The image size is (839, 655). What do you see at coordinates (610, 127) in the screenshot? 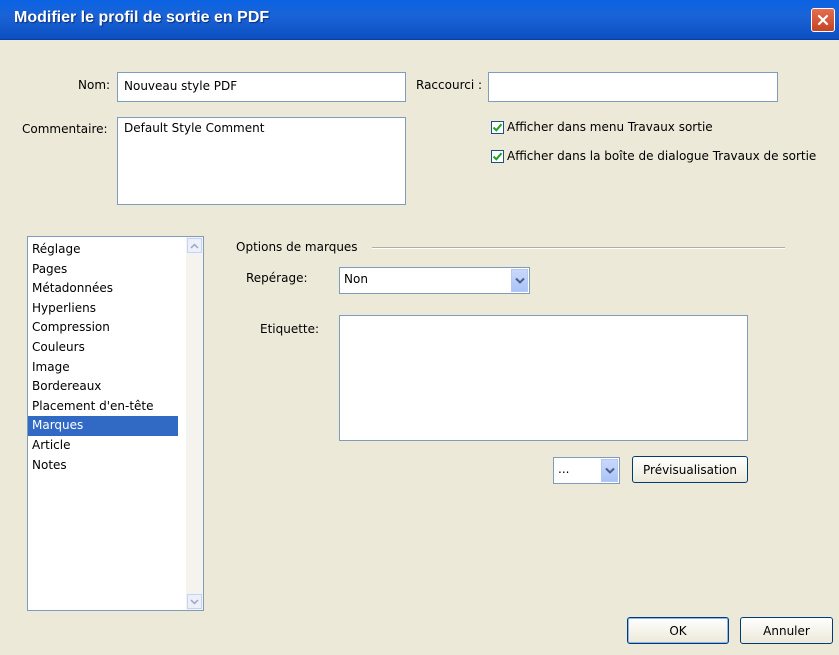
I see `checkbox-label: Afficher dans menu Travaux sortie` at bounding box center [610, 127].